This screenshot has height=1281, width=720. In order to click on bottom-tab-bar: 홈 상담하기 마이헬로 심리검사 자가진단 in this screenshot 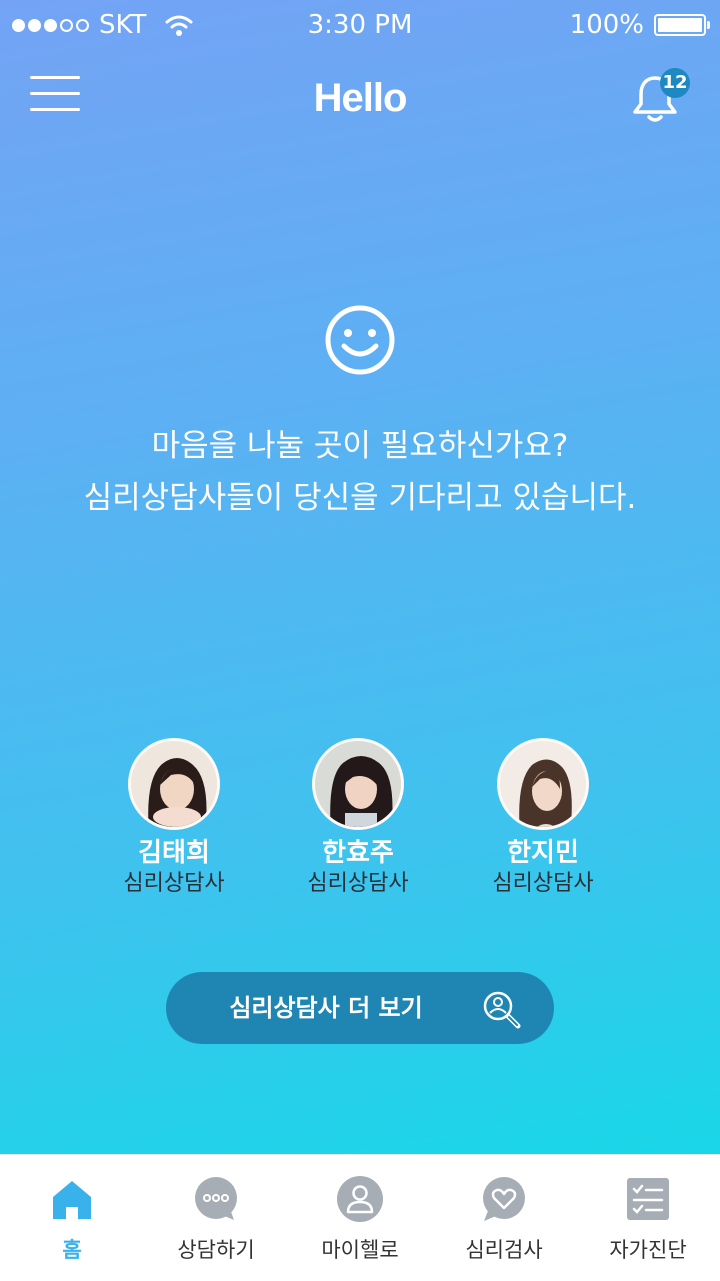, I will do `click(360, 1217)`.